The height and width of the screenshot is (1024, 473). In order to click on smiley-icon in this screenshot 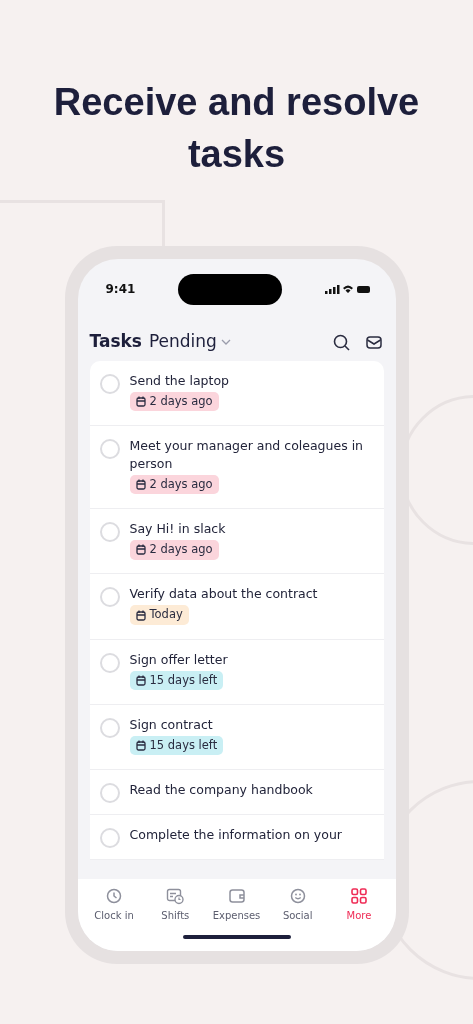, I will do `click(297, 896)`.